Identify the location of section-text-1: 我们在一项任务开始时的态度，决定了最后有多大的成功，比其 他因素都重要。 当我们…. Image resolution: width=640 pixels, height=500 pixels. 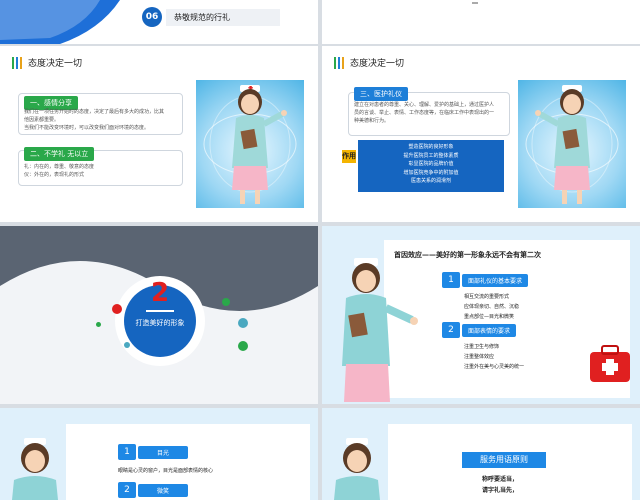
(94, 120).